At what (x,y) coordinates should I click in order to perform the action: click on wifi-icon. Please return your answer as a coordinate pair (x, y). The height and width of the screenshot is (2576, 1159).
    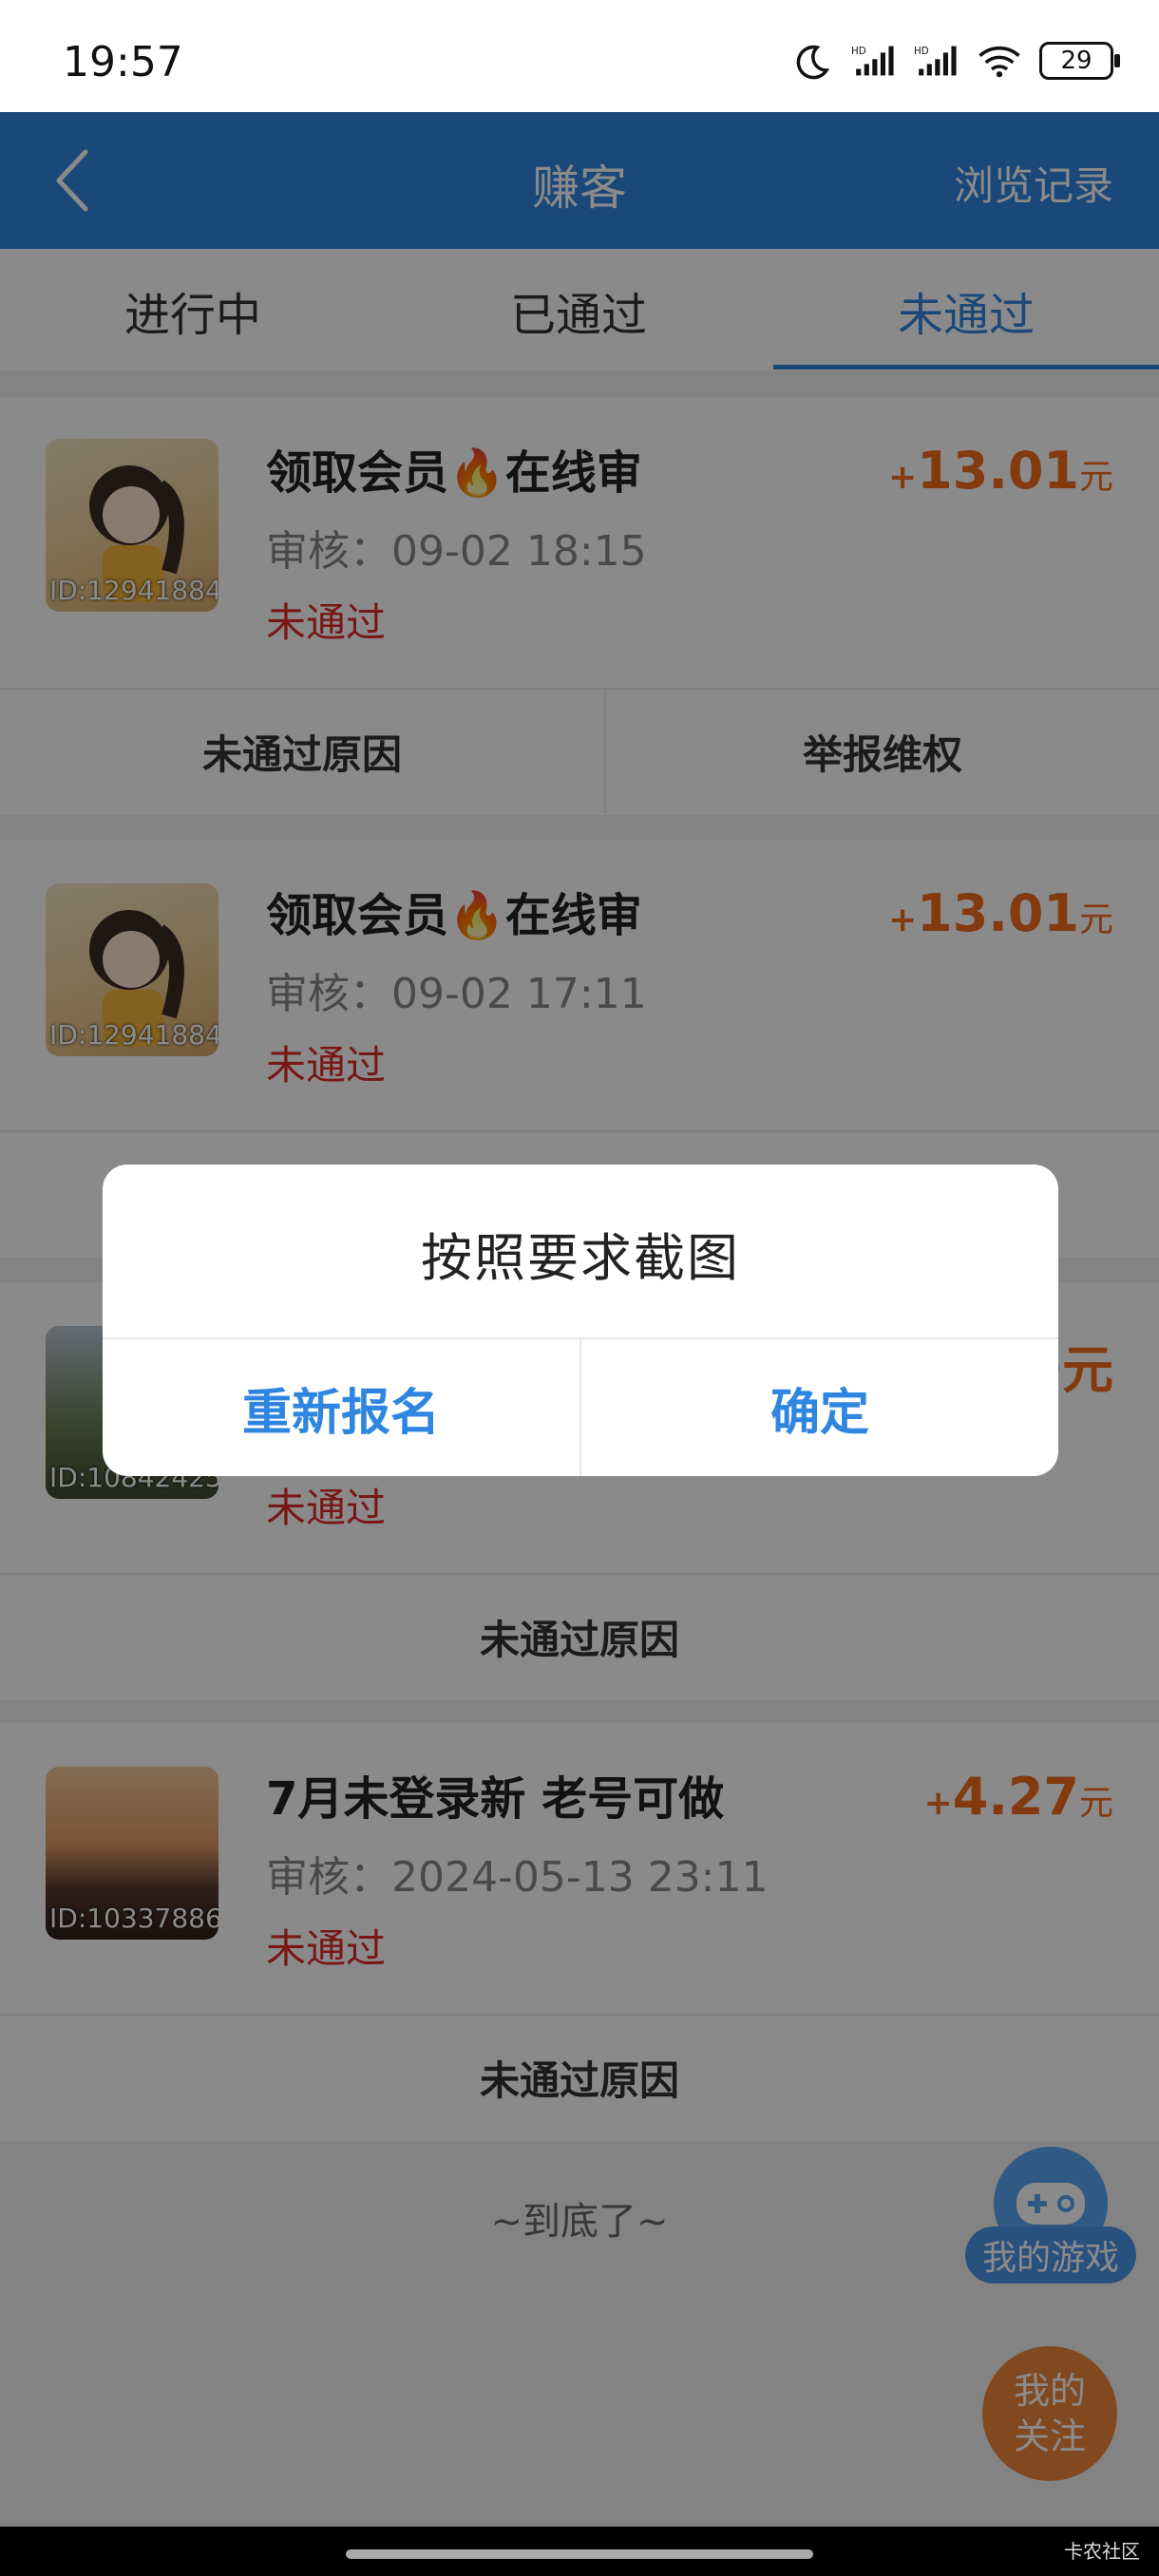
    Looking at the image, I should click on (999, 61).